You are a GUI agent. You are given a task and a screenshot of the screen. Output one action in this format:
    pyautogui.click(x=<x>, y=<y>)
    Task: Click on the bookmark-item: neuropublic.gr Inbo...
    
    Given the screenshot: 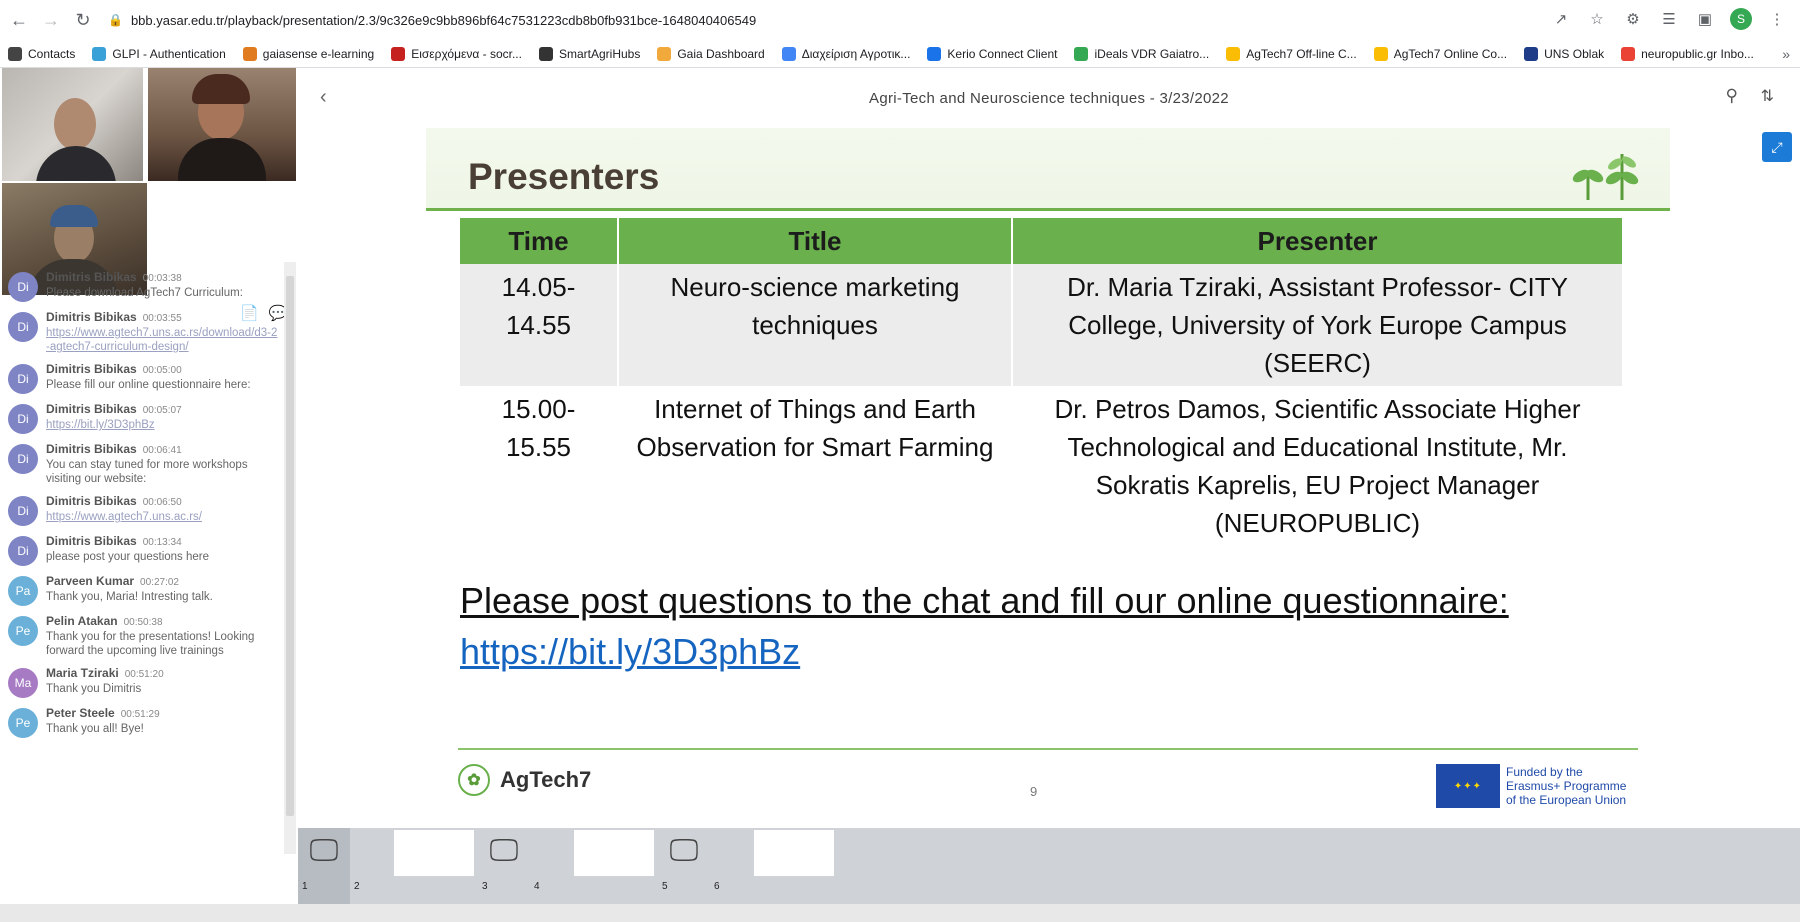 What is the action you would take?
    pyautogui.click(x=1687, y=53)
    